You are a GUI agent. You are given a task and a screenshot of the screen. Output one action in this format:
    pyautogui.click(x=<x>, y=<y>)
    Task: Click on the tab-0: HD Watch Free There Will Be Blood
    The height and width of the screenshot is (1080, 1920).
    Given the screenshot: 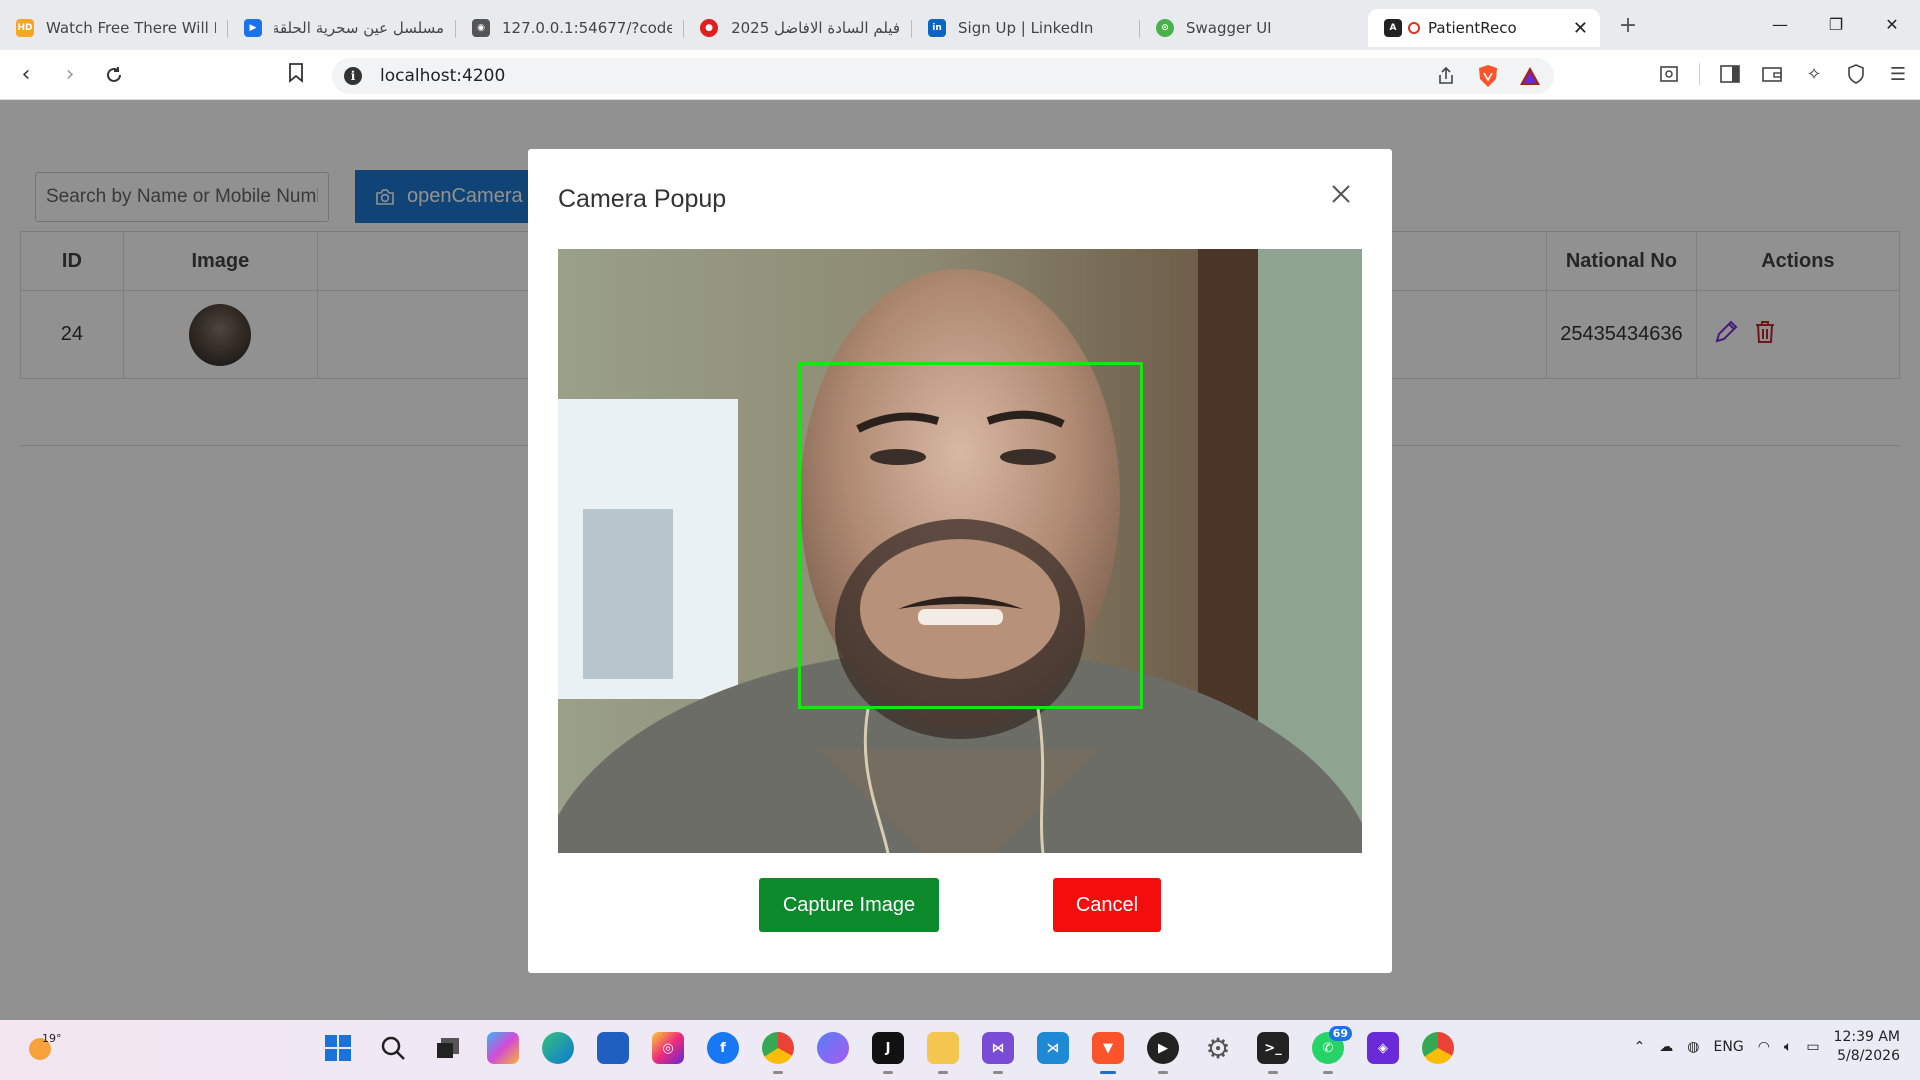 What is the action you would take?
    pyautogui.click(x=114, y=28)
    